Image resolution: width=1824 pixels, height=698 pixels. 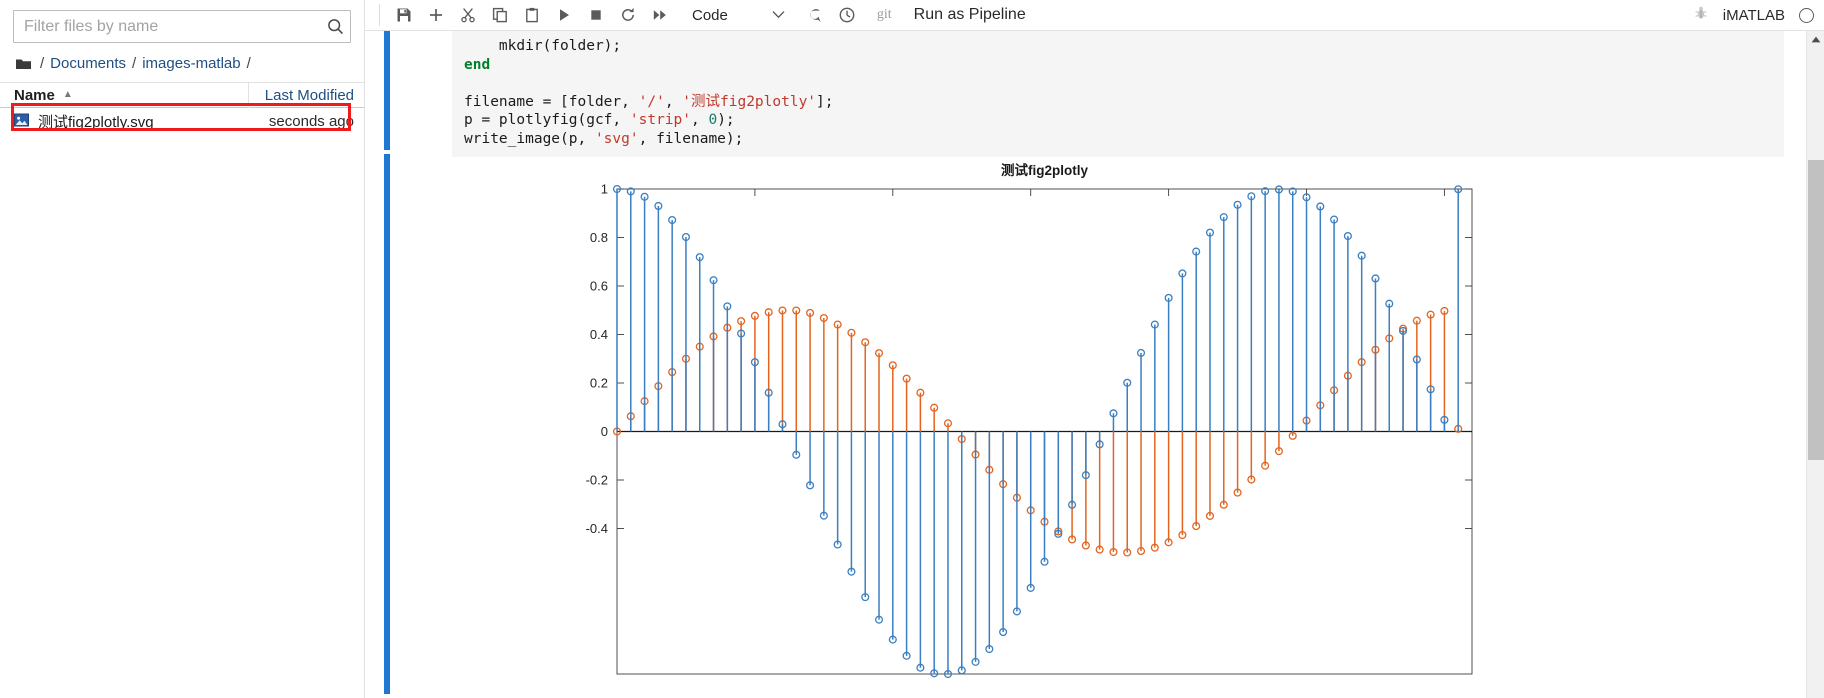 What do you see at coordinates (597, 528) in the screenshot?
I see `y-tick-label: -0.4` at bounding box center [597, 528].